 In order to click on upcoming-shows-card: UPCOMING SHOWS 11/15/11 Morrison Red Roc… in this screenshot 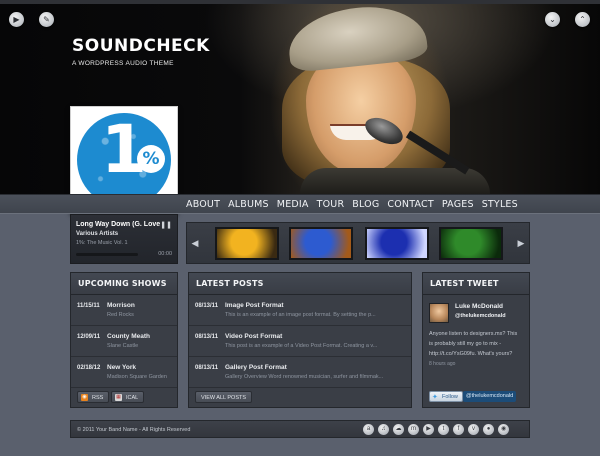, I will do `click(124, 340)`.